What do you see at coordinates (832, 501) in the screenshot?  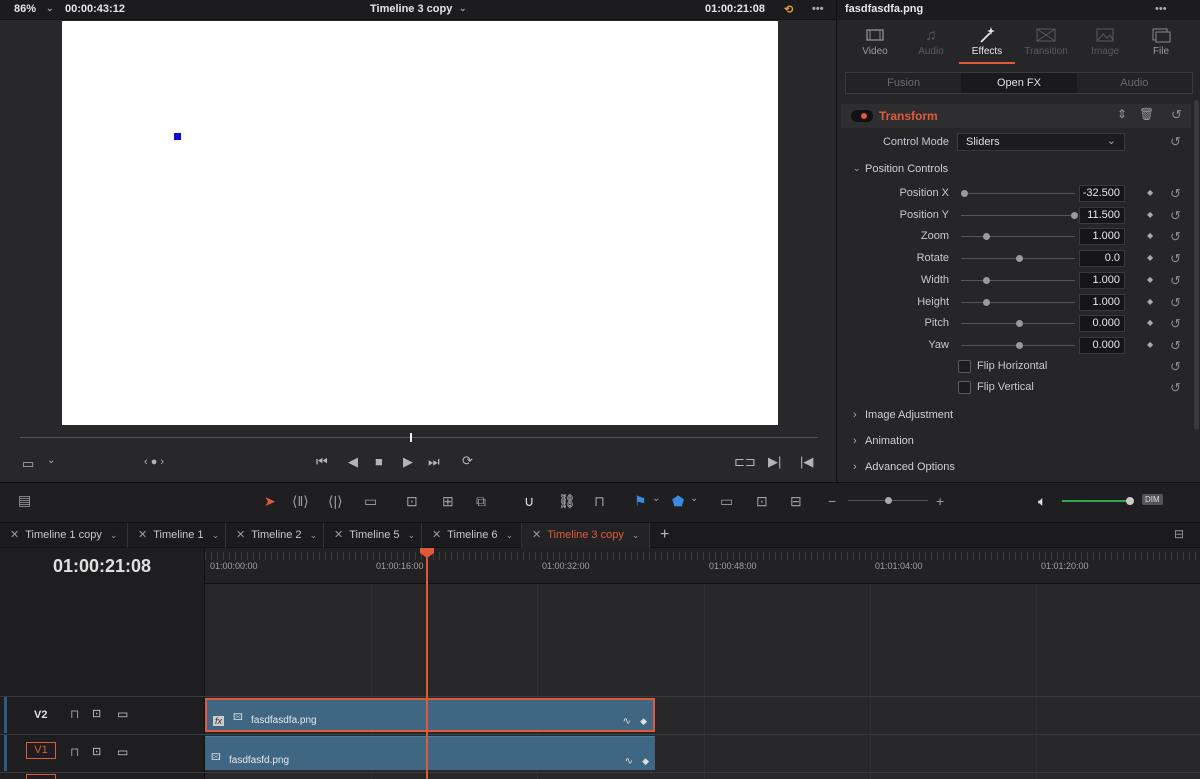 I see `zoom-out-icon: −` at bounding box center [832, 501].